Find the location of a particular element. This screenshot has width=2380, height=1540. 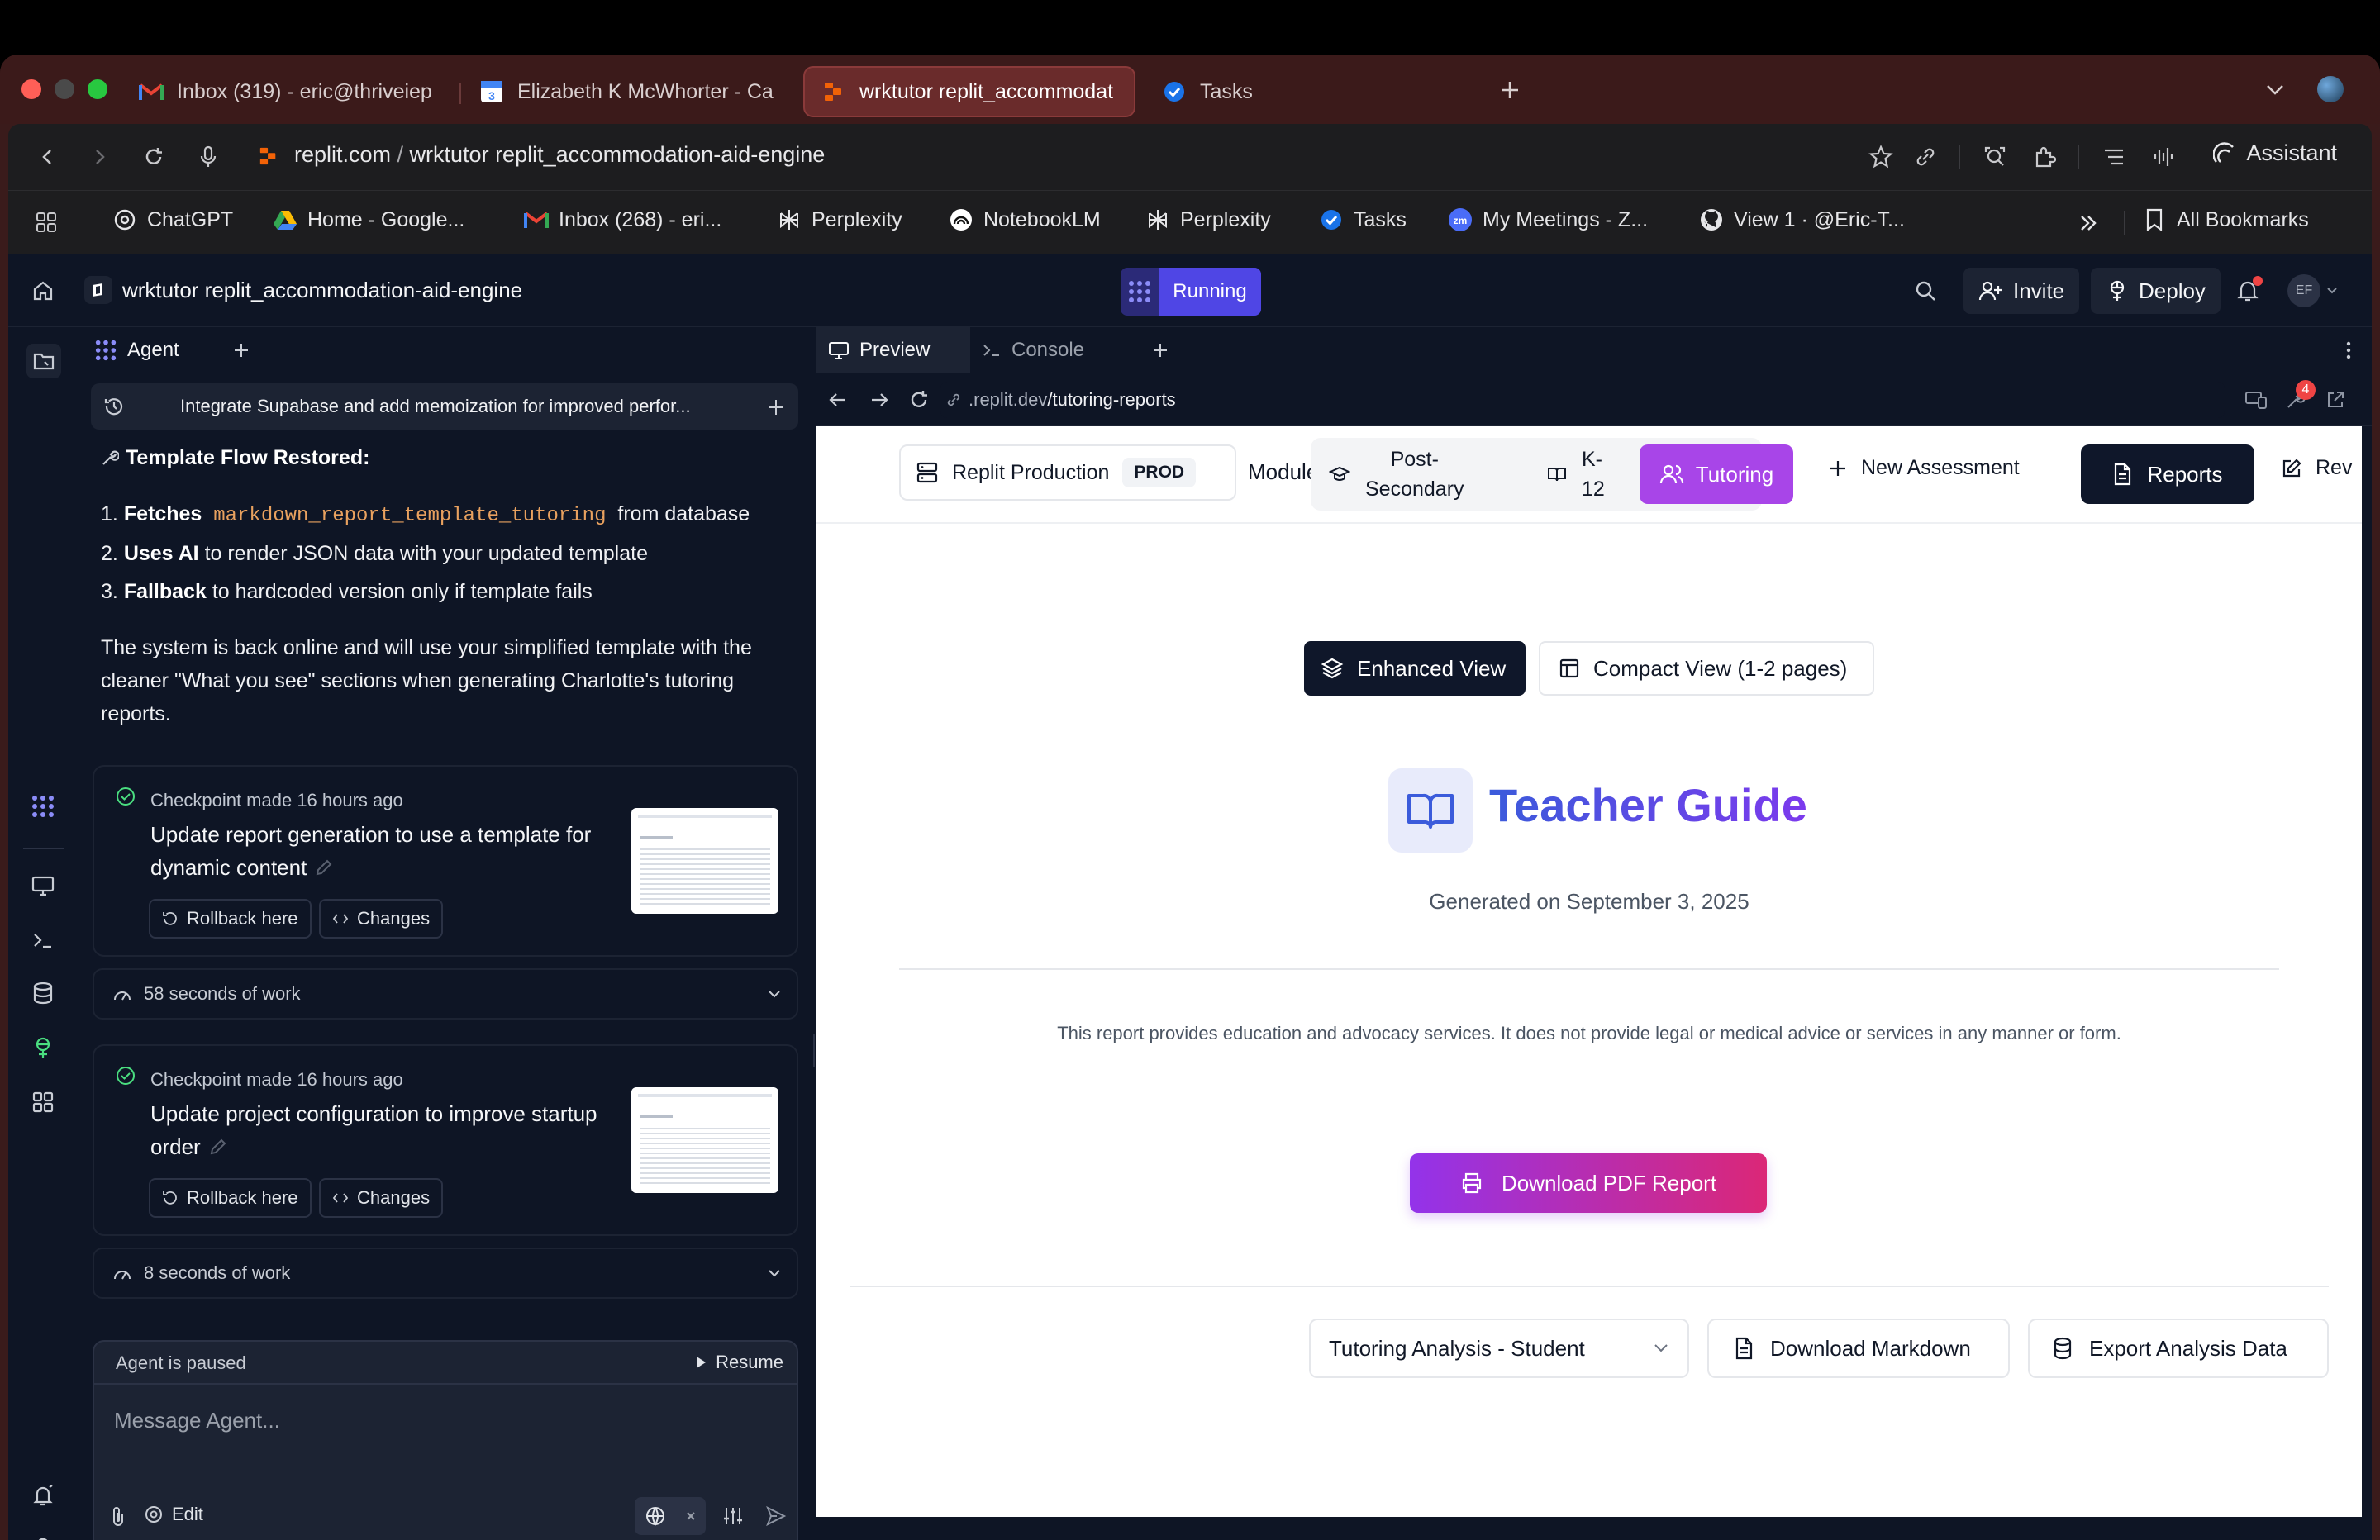

history-icon is located at coordinates (114, 407).